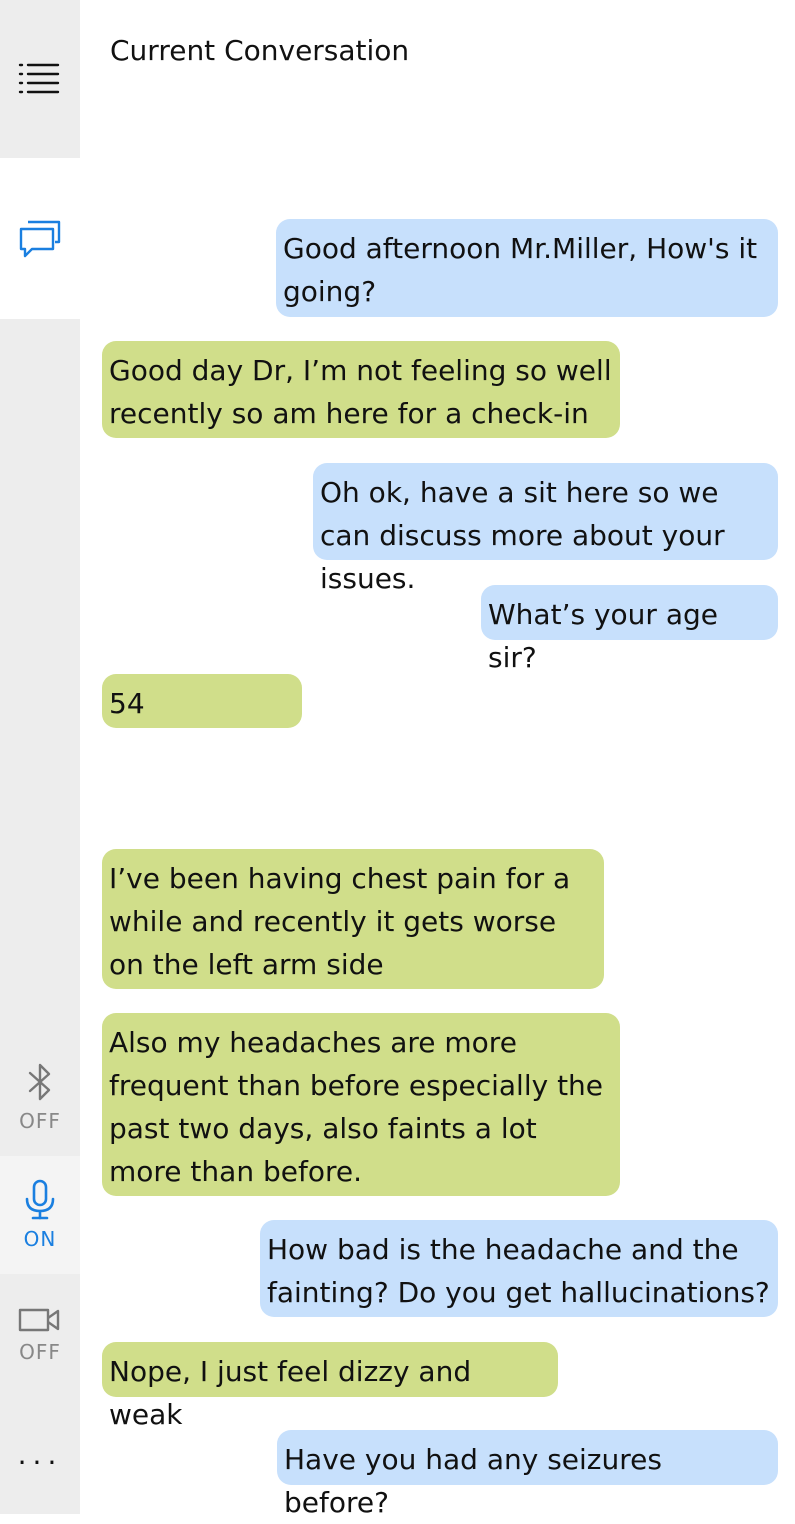 This screenshot has height=1524, width=795. What do you see at coordinates (527, 1474) in the screenshot?
I see `message-doctor: Have you had any seizures before?` at bounding box center [527, 1474].